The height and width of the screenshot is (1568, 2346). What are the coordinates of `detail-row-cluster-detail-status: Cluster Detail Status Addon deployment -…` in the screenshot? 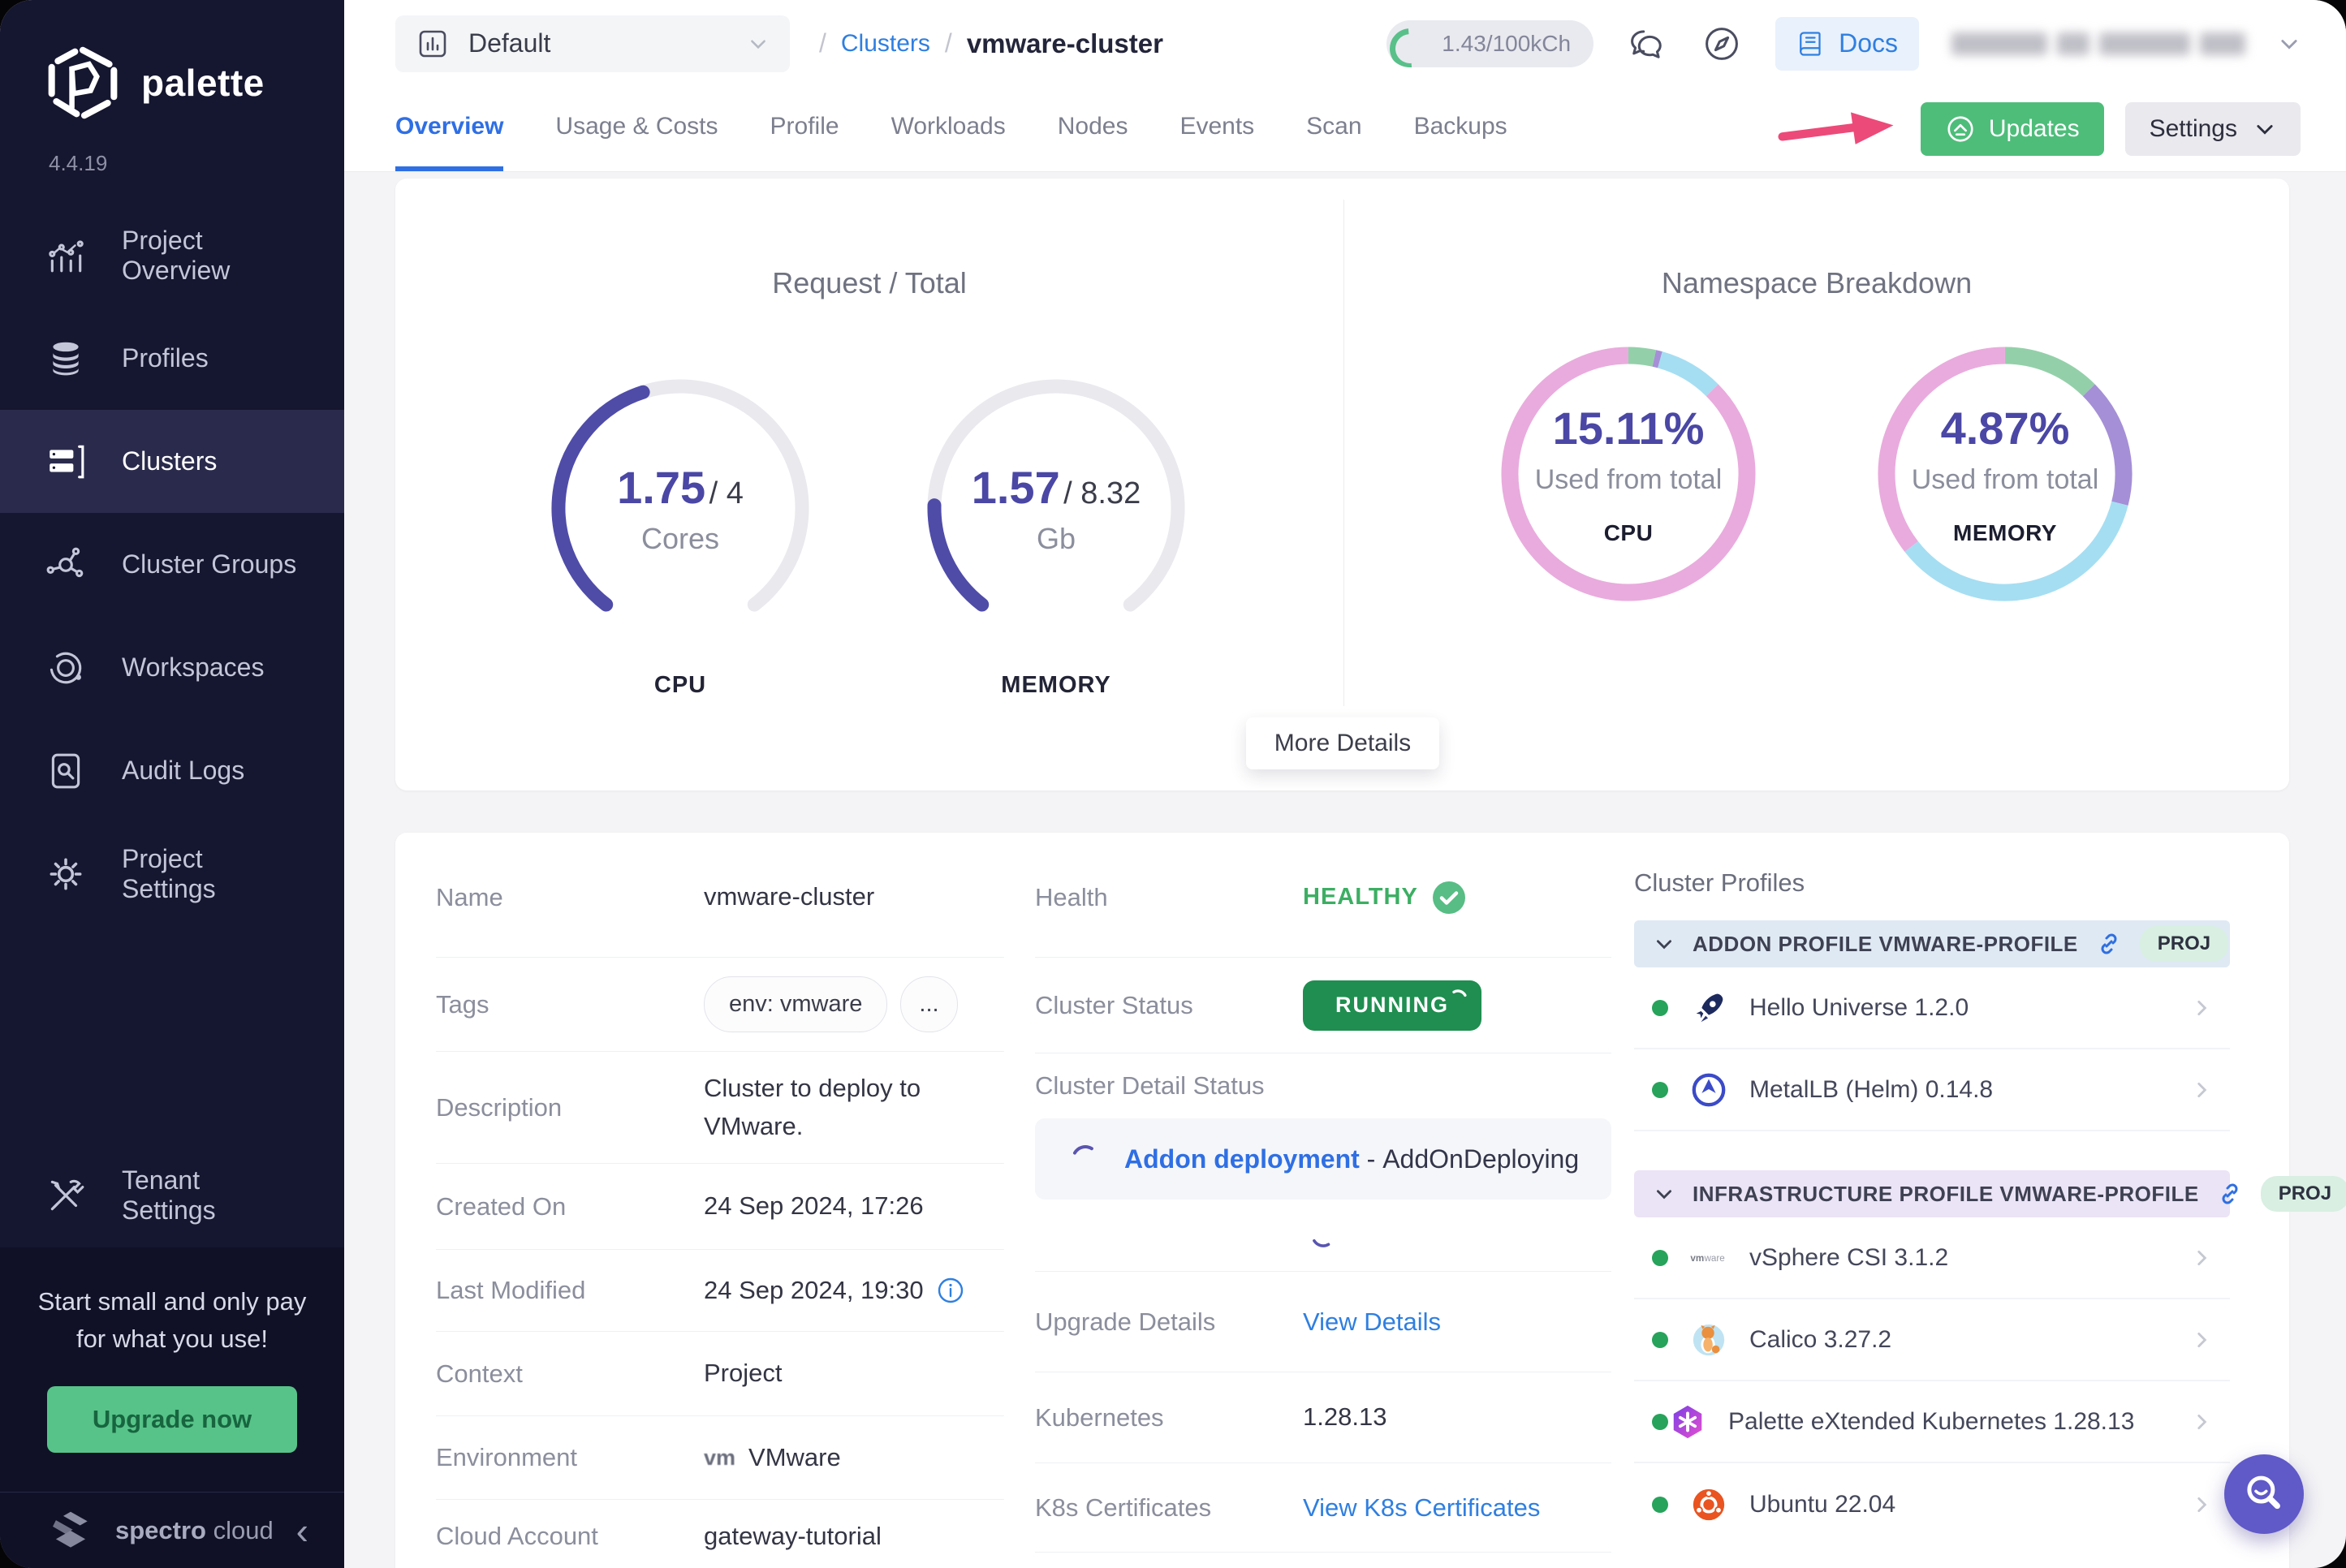 It's located at (1323, 1163).